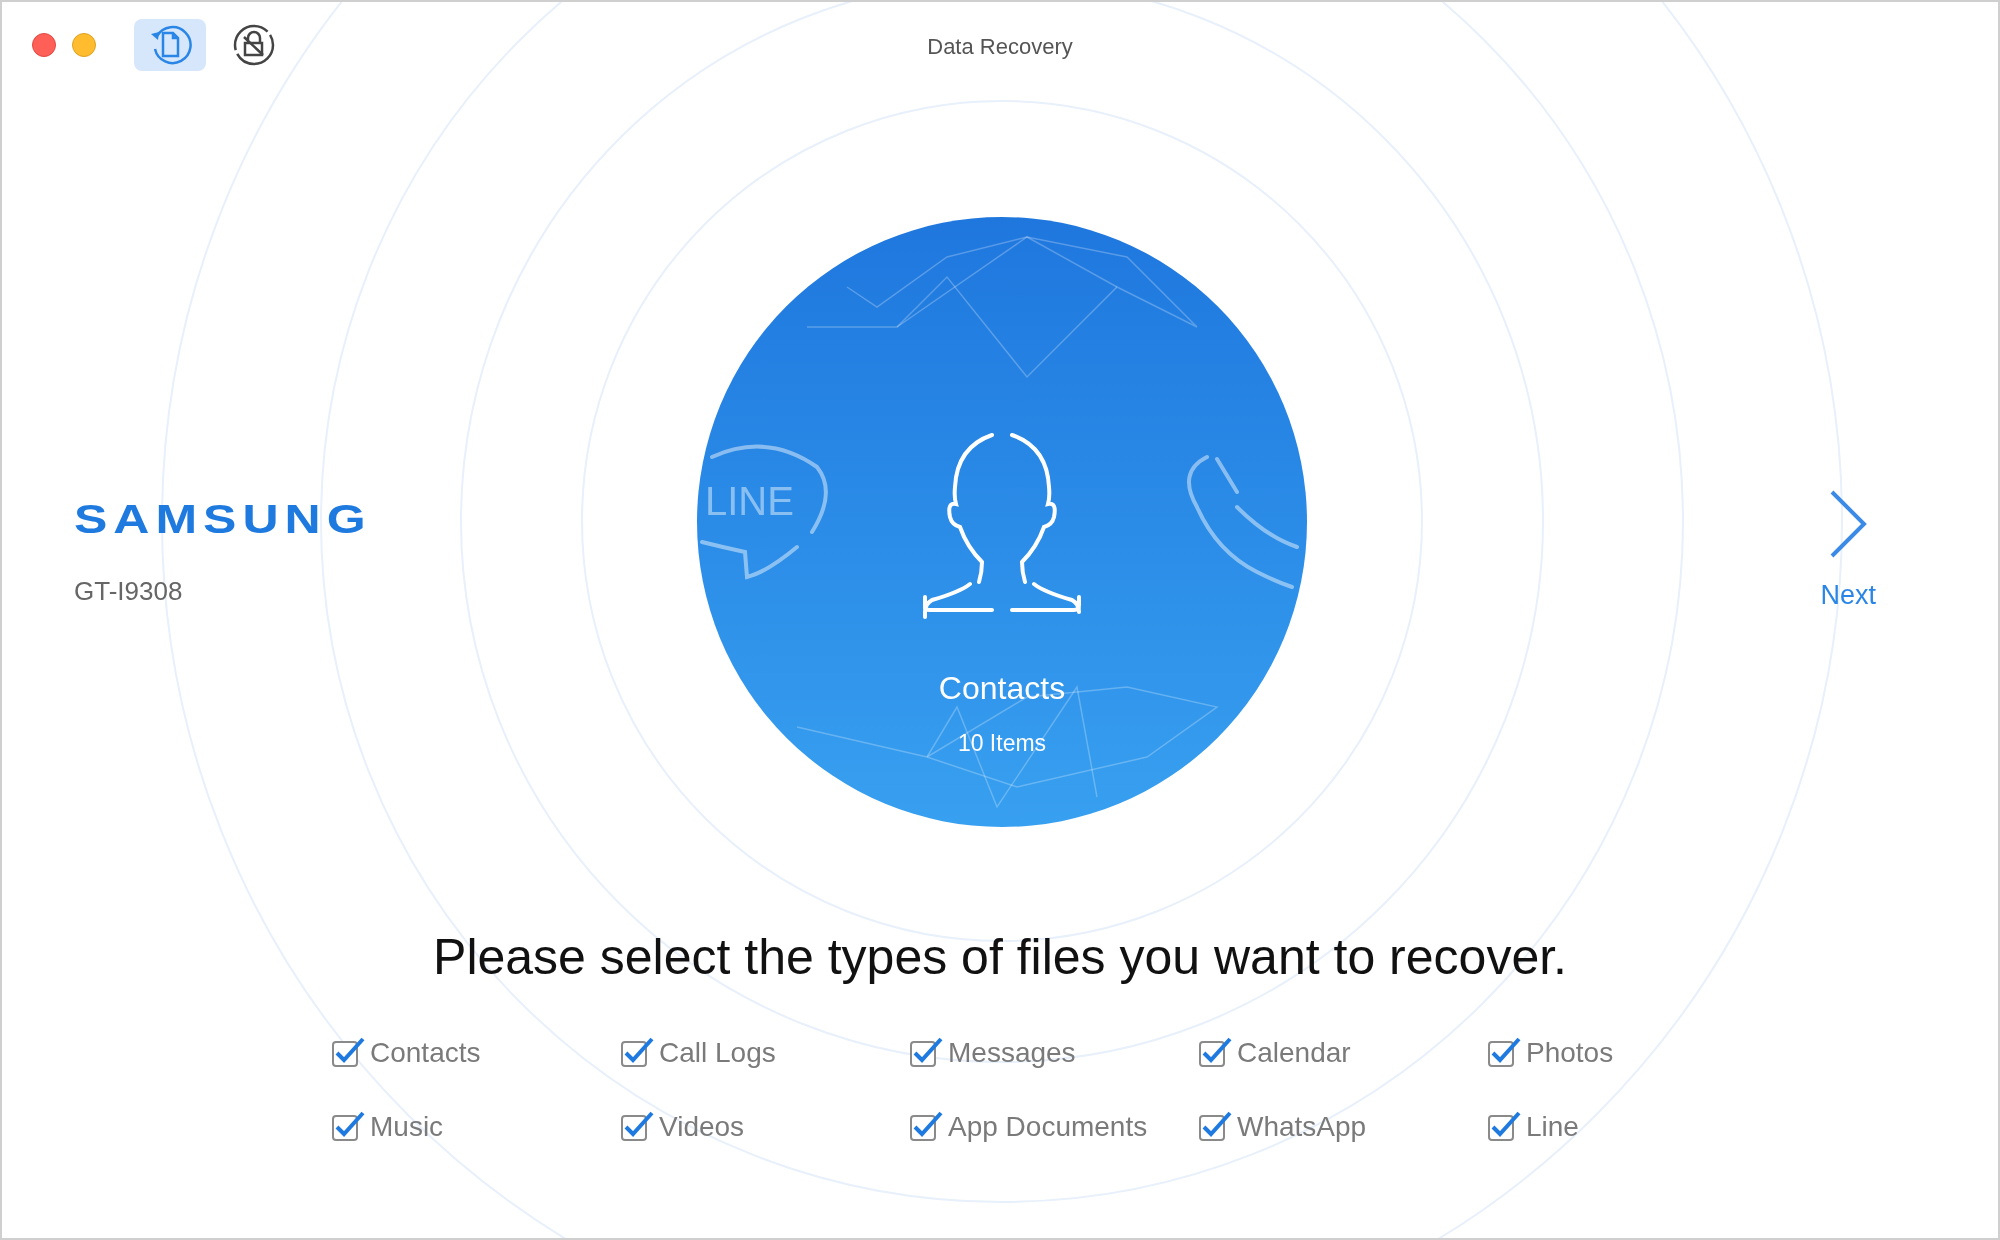 This screenshot has height=1240, width=2000. What do you see at coordinates (129, 591) in the screenshot?
I see `device-model: GT-I9308` at bounding box center [129, 591].